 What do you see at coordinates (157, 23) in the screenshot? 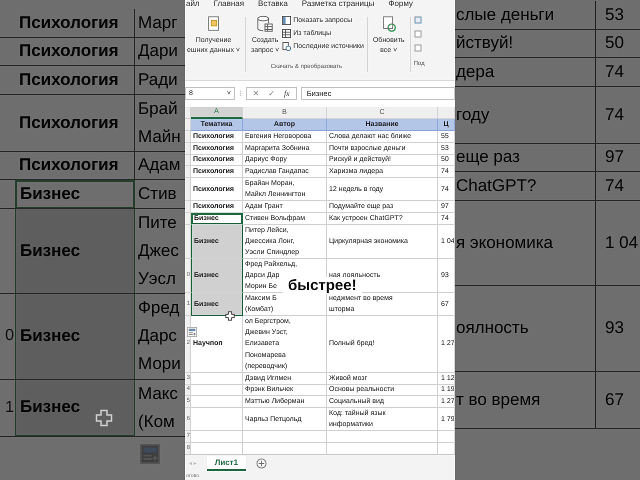
I see `table-cell-text: Марг` at bounding box center [157, 23].